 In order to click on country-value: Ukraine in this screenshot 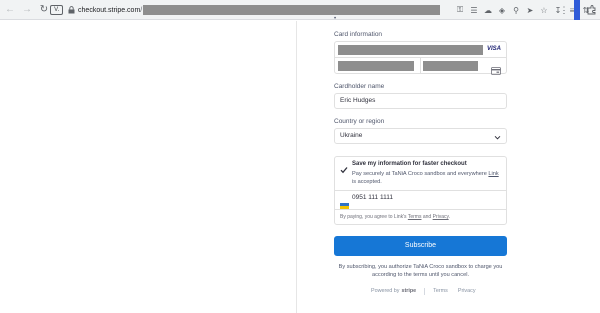, I will do `click(351, 135)`.